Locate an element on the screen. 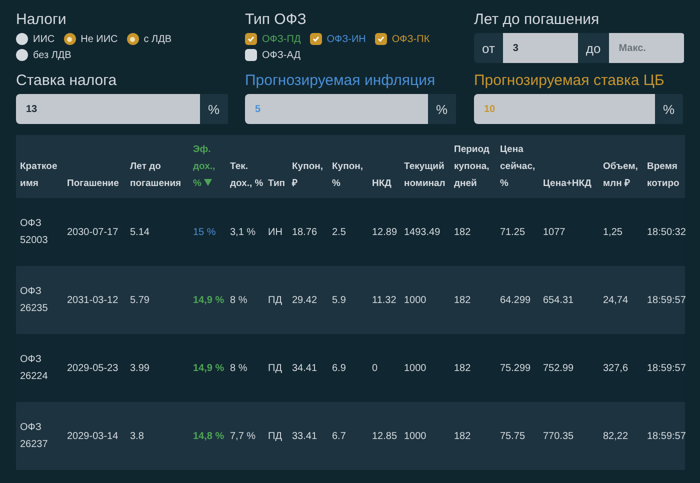  table-cell: 2031-03-12 is located at coordinates (94, 300).